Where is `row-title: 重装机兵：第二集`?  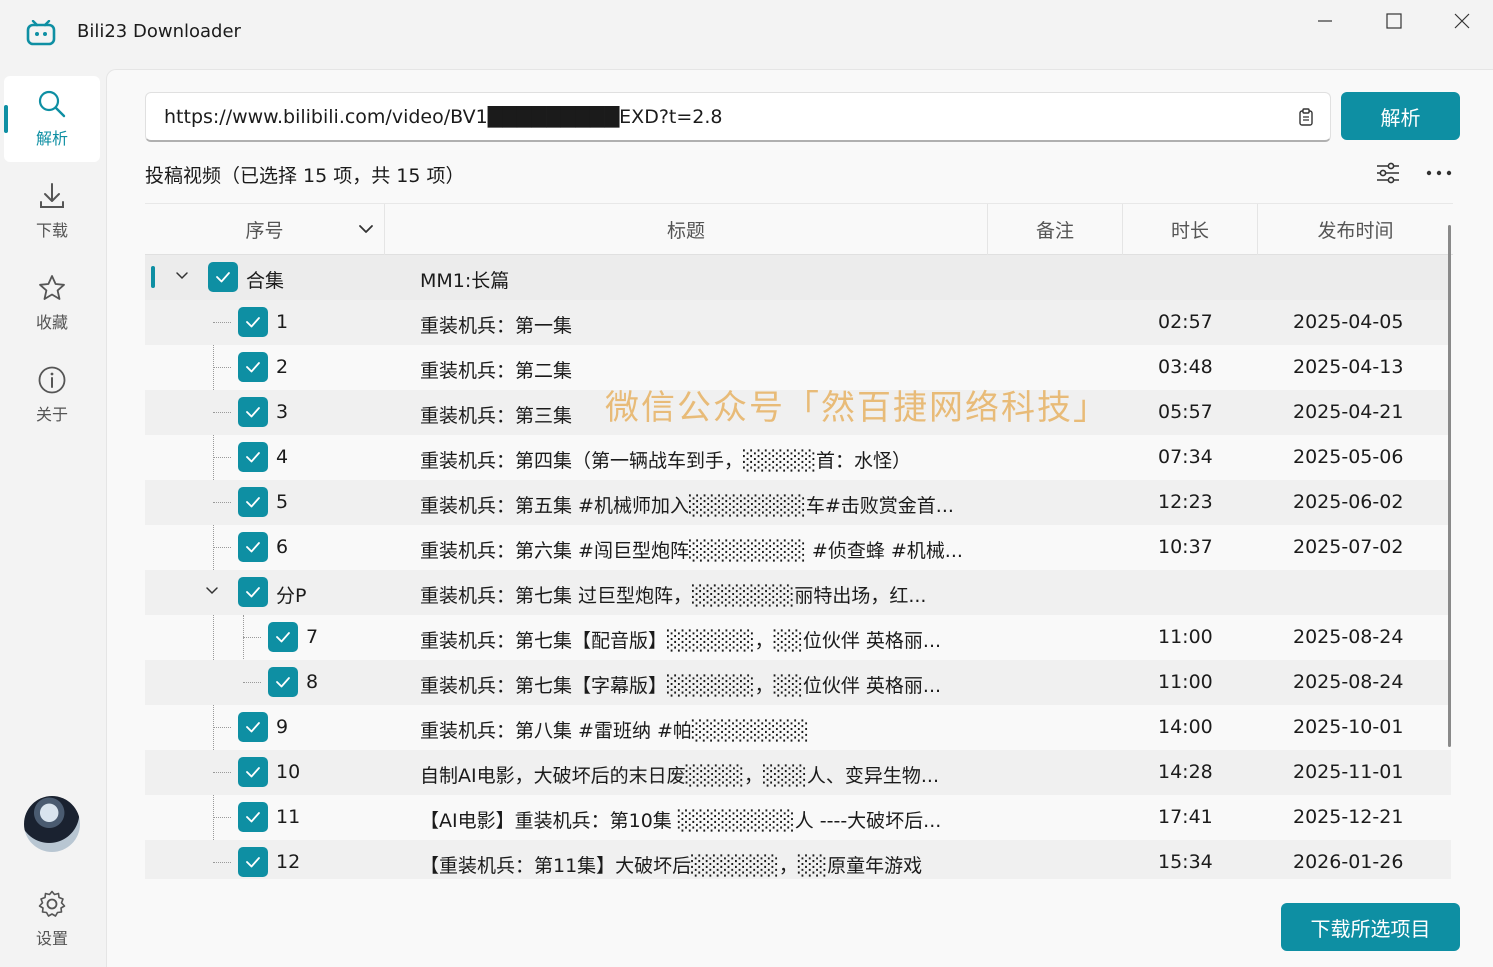 row-title: 重装机兵：第二集 is located at coordinates (496, 371).